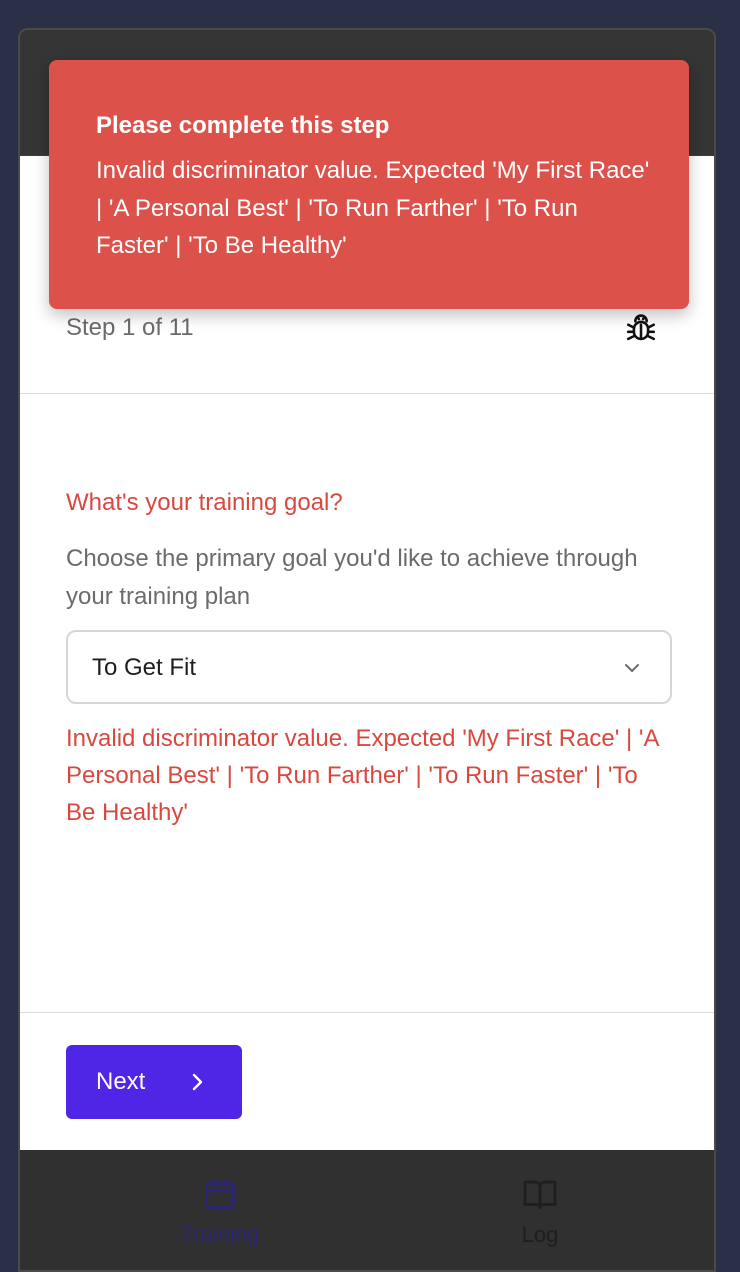  I want to click on chevron-down-icon, so click(632, 668).